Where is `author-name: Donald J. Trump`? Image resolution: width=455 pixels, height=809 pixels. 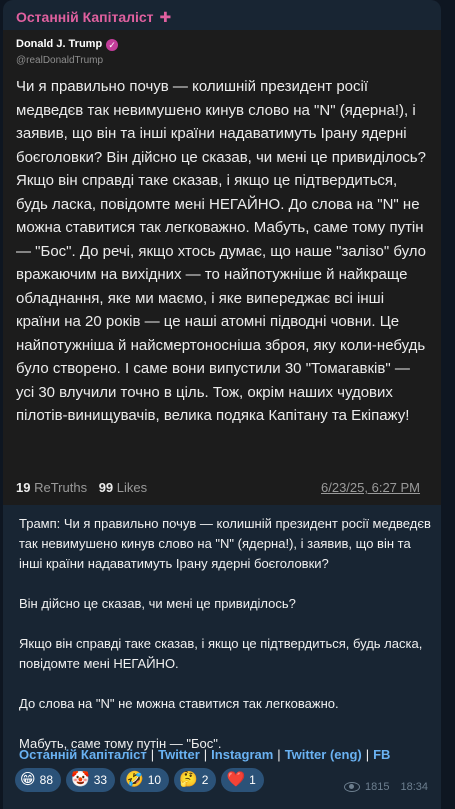 author-name: Donald J. Trump is located at coordinates (59, 44).